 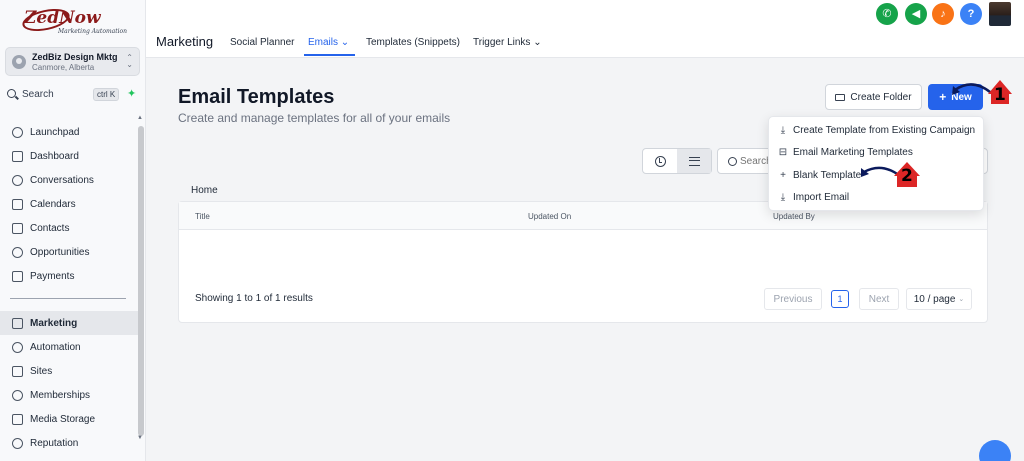 I want to click on column-title: Title, so click(x=202, y=216).